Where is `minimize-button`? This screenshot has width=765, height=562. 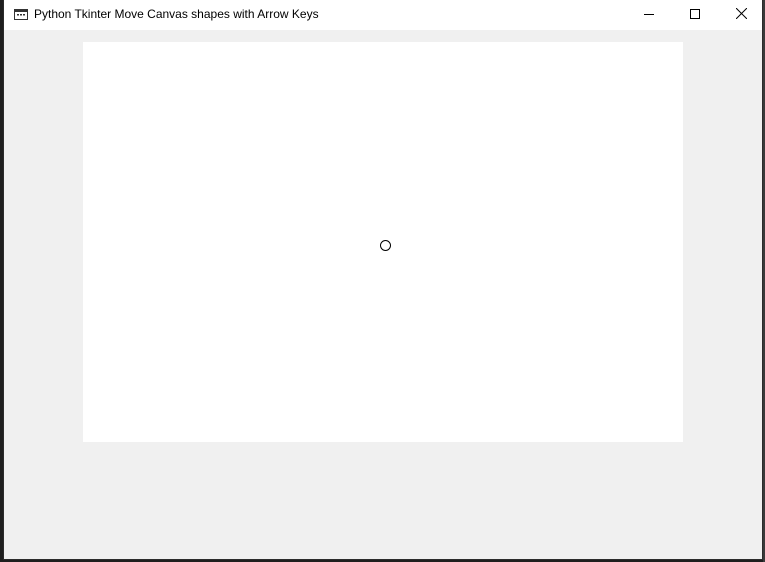
minimize-button is located at coordinates (649, 15).